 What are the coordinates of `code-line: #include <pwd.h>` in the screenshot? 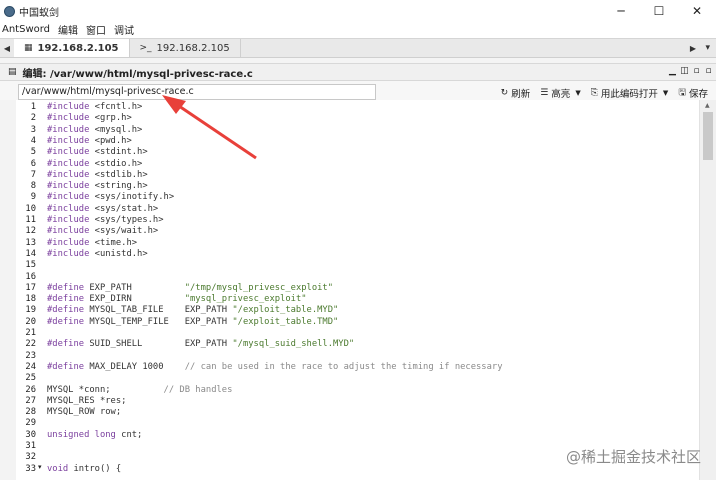 It's located at (89, 140).